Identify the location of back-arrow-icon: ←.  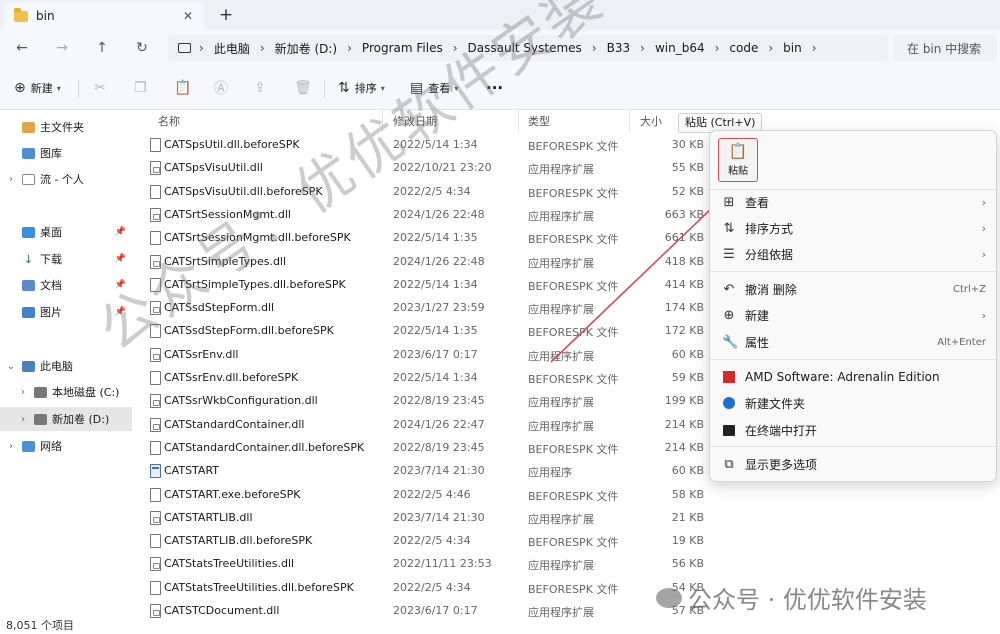
(22, 48).